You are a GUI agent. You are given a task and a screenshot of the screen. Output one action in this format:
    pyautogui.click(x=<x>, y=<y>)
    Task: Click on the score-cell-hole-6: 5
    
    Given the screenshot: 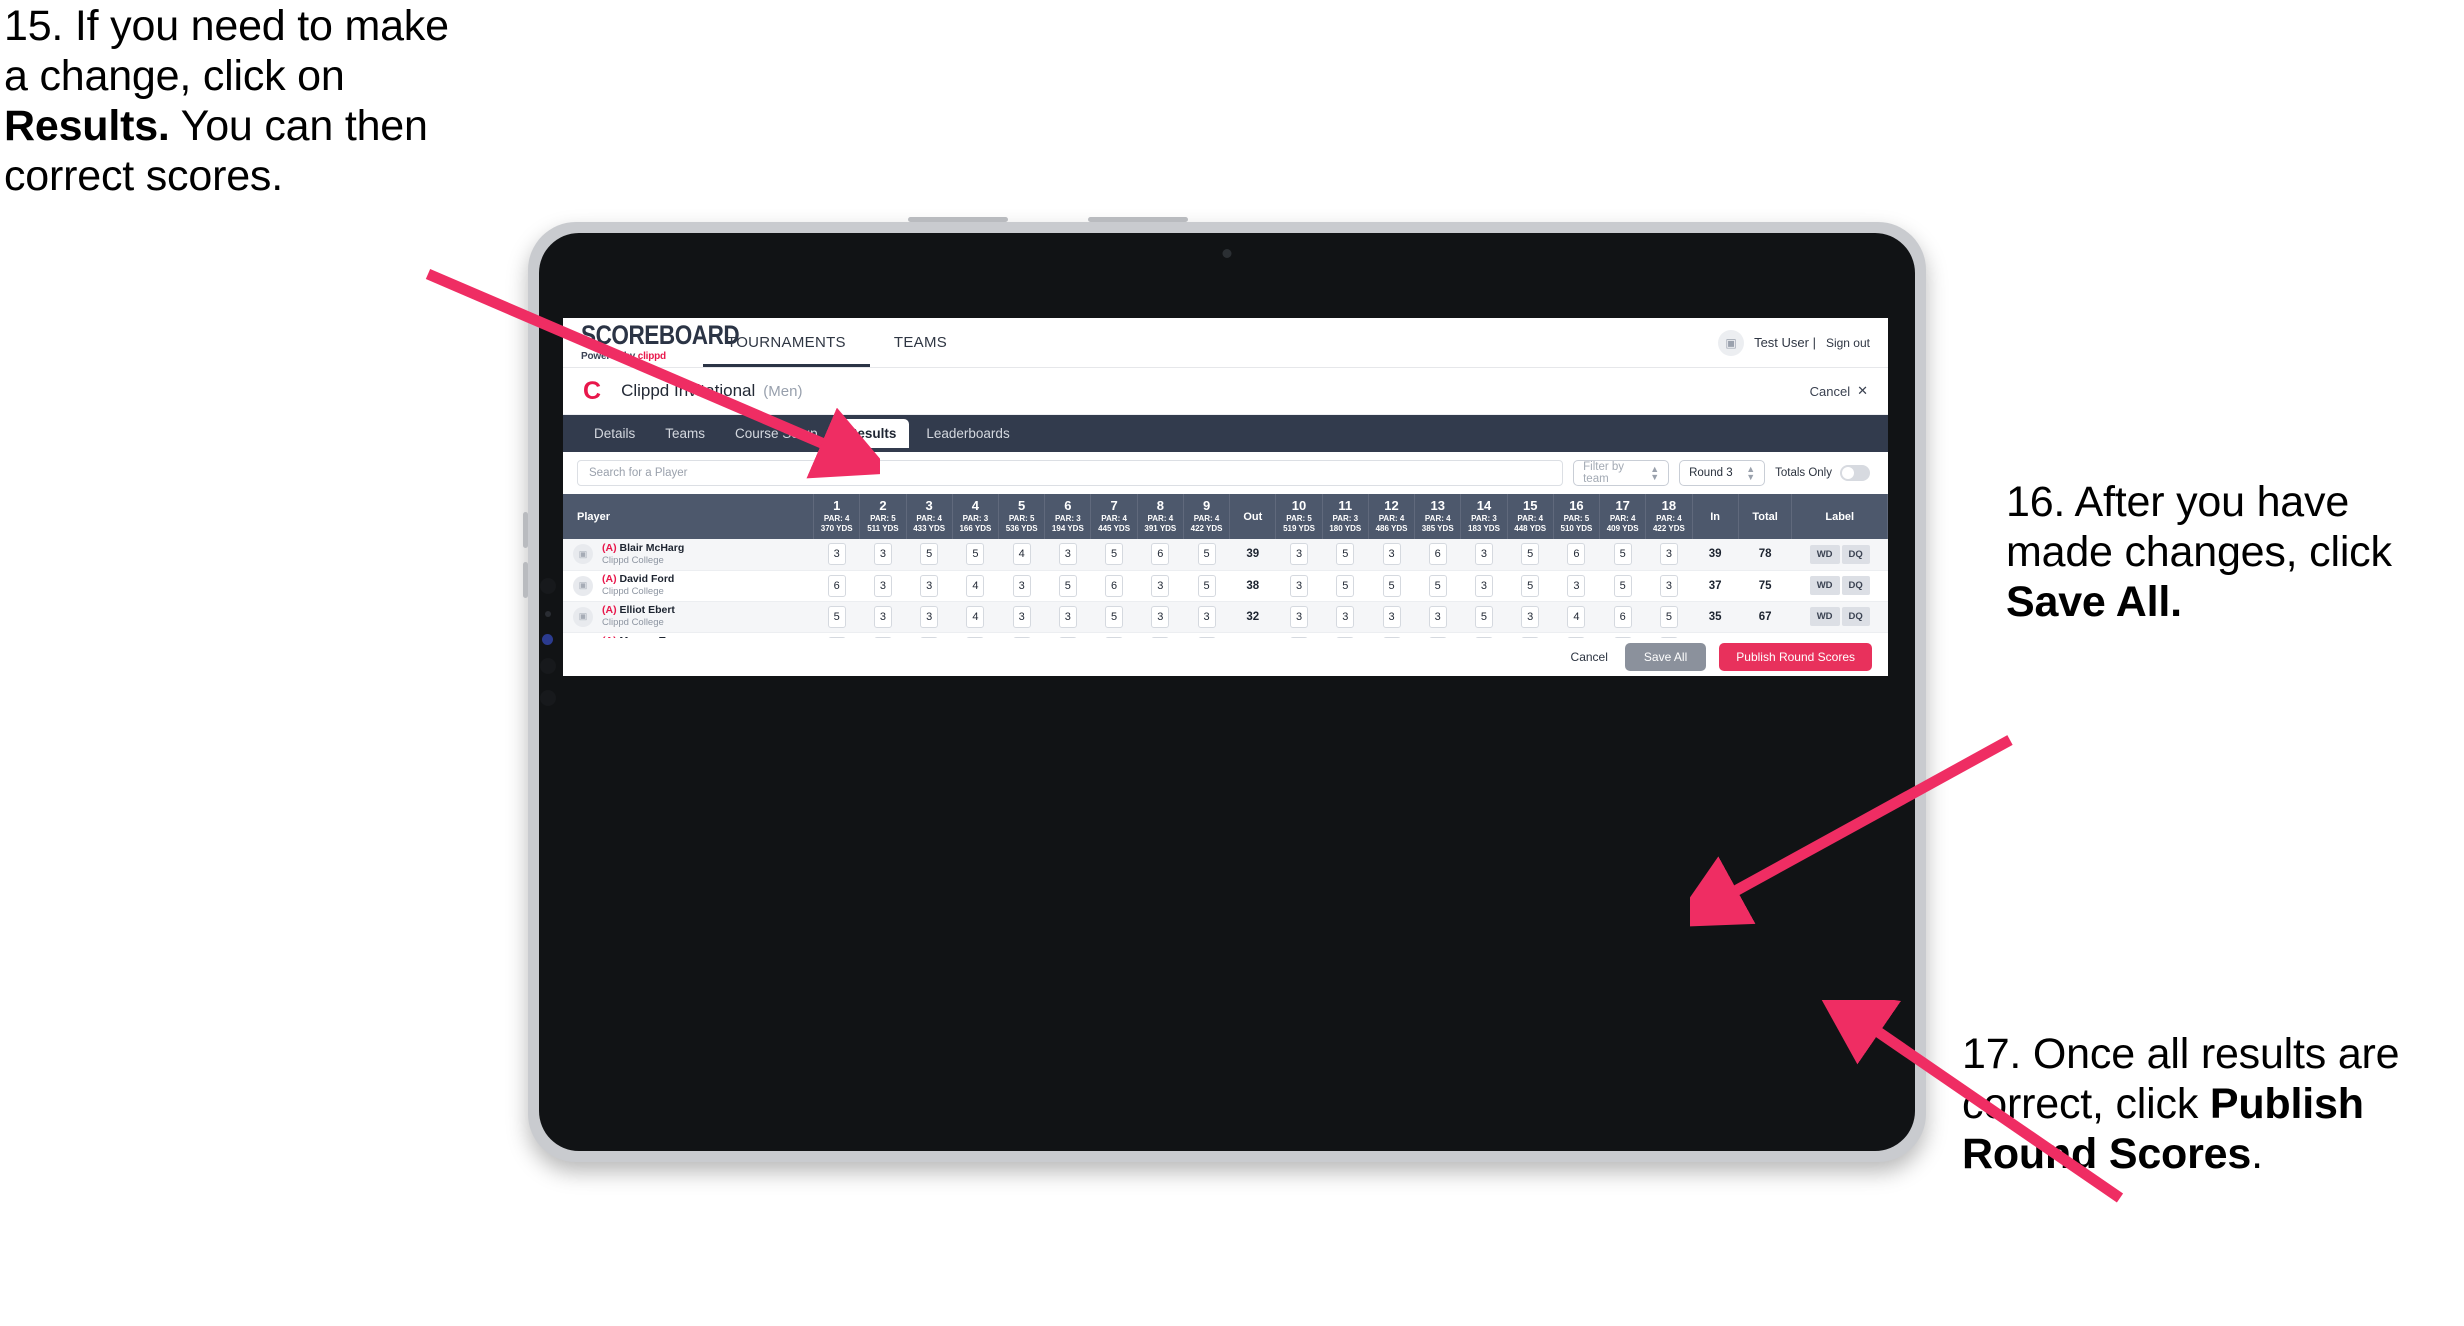 What is the action you would take?
    pyautogui.click(x=1067, y=586)
    